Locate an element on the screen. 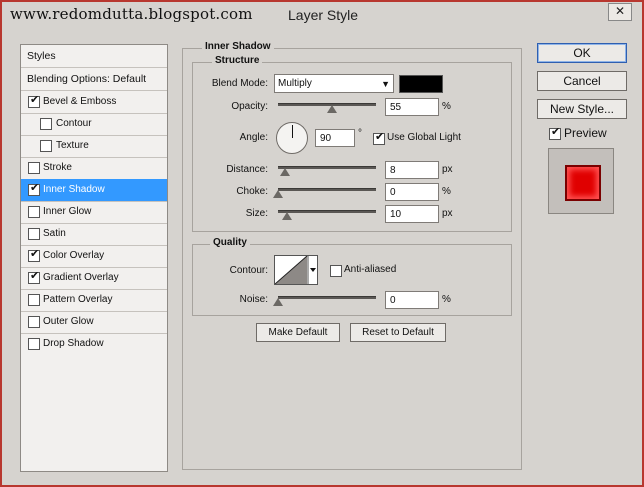 The width and height of the screenshot is (644, 487). angle-dial is located at coordinates (292, 138).